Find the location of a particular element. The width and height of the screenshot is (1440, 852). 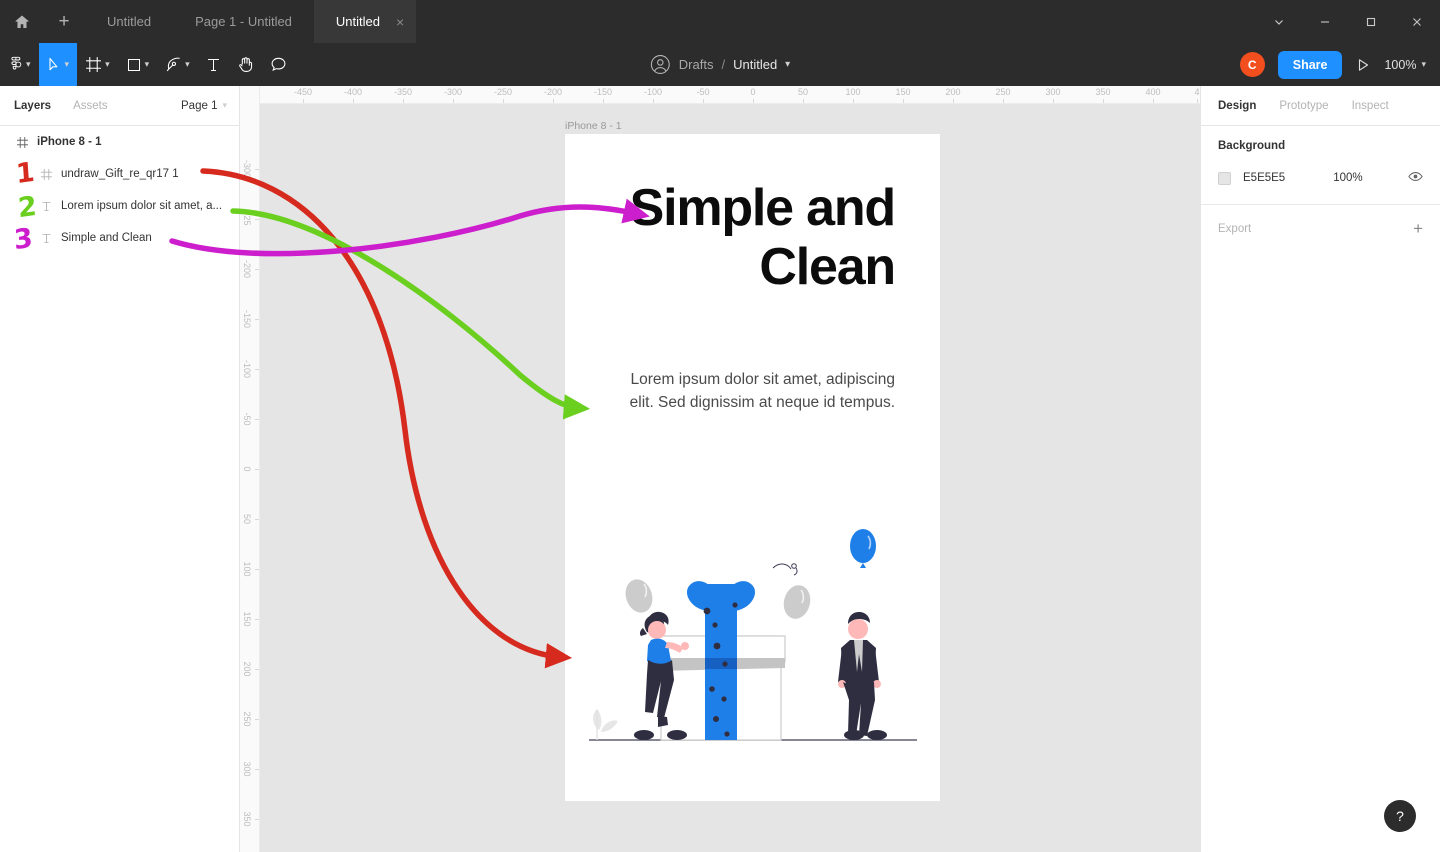

page-selector: Page 1 ▾ is located at coordinates (204, 106).